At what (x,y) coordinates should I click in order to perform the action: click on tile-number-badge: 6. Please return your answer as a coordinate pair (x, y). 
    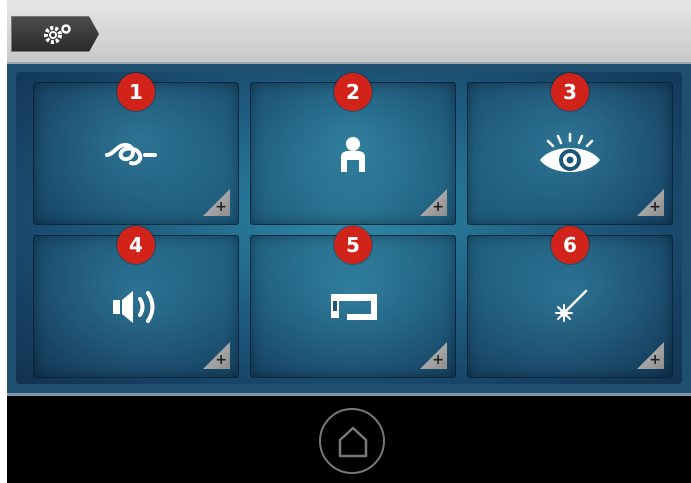
    Looking at the image, I should click on (570, 245).